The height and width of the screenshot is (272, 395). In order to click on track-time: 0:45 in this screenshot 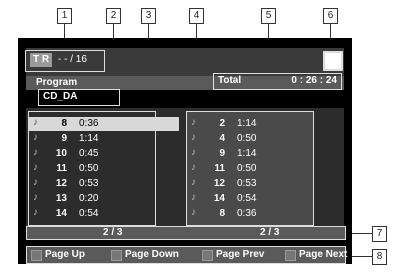, I will do `click(89, 153)`.